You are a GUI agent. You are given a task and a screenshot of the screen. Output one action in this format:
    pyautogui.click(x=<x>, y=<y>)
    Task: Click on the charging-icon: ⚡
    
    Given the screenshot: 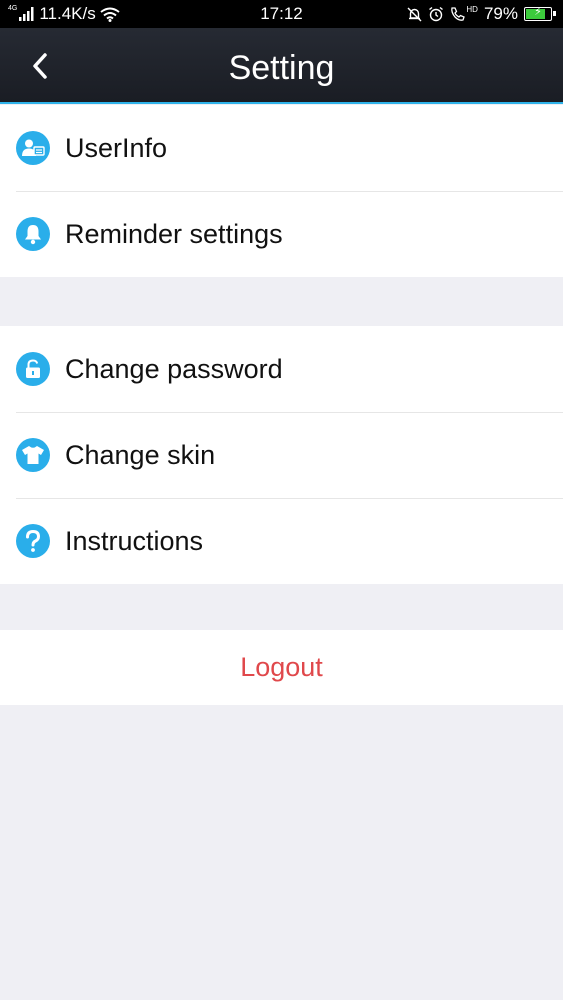 What is the action you would take?
    pyautogui.click(x=538, y=12)
    